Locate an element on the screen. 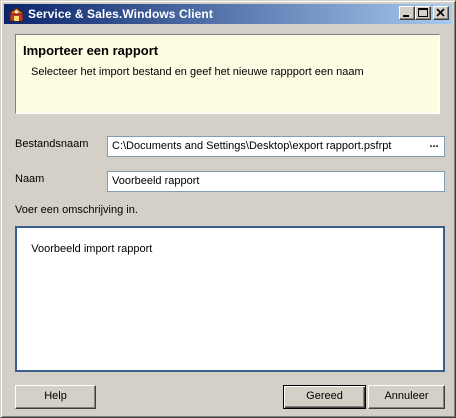 The width and height of the screenshot is (456, 418). description-value: Voorbeeld import rapport is located at coordinates (92, 249).